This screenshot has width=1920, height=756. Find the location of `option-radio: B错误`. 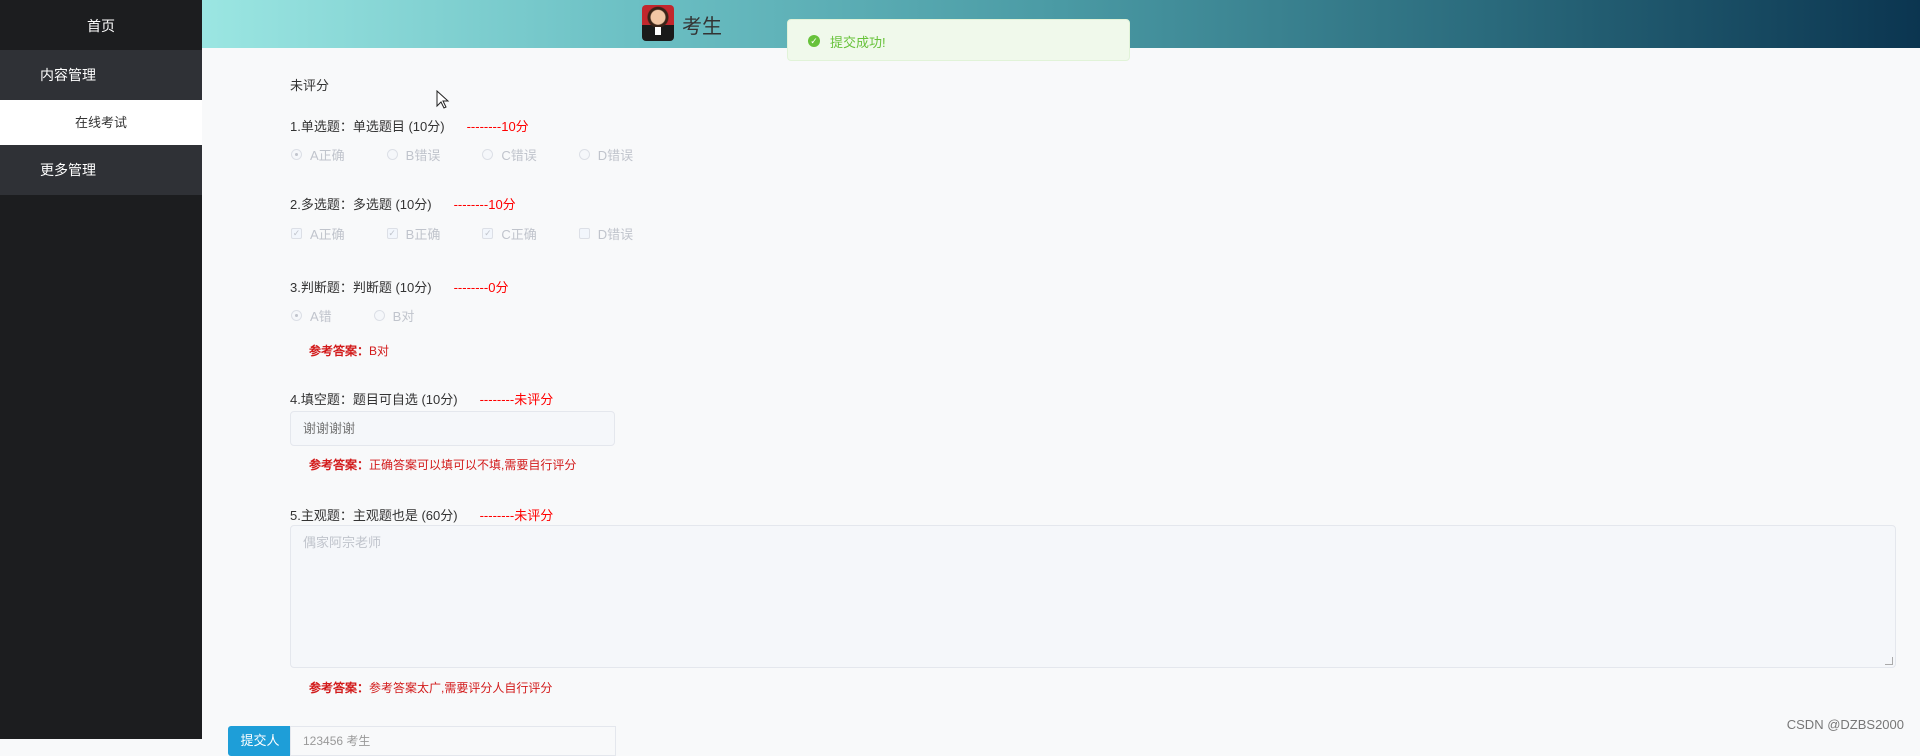

option-radio: B错误 is located at coordinates (413, 154).